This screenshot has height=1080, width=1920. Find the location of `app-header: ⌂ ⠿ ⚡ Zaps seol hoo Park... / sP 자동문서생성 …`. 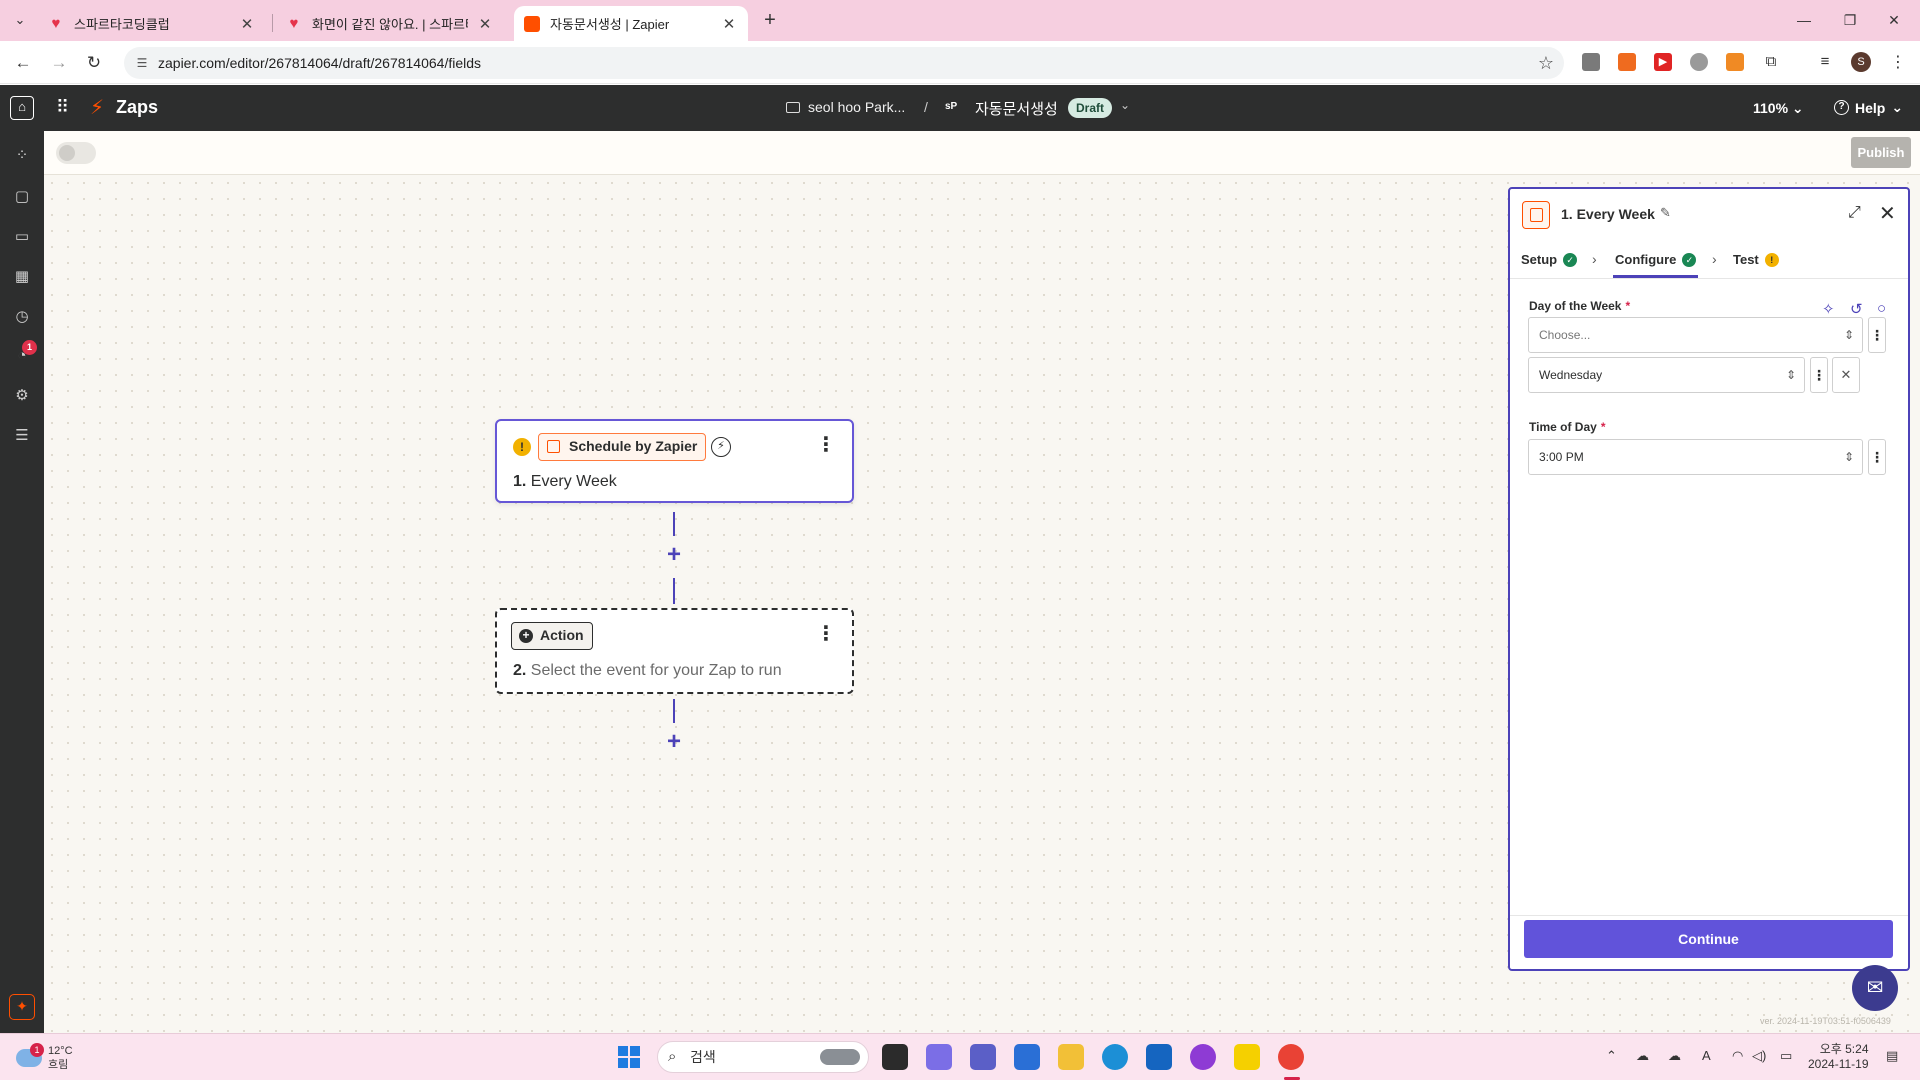

app-header: ⌂ ⠿ ⚡ Zaps seol hoo Park... / sP 자동문서생성 … is located at coordinates (960, 108).